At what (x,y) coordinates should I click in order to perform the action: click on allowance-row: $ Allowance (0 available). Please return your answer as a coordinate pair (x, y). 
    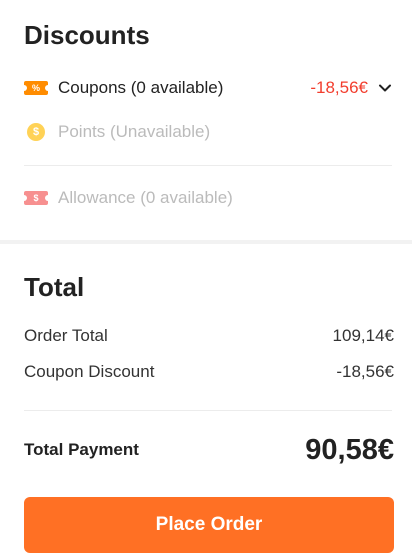
    Looking at the image, I should click on (206, 198).